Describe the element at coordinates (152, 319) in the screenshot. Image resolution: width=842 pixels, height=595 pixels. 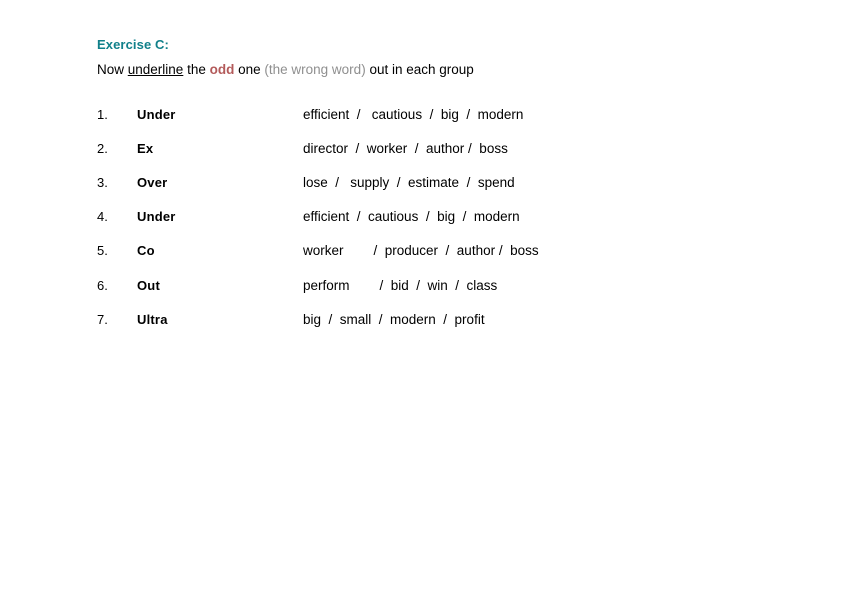
I see `row-prefix: Ultra` at that location.